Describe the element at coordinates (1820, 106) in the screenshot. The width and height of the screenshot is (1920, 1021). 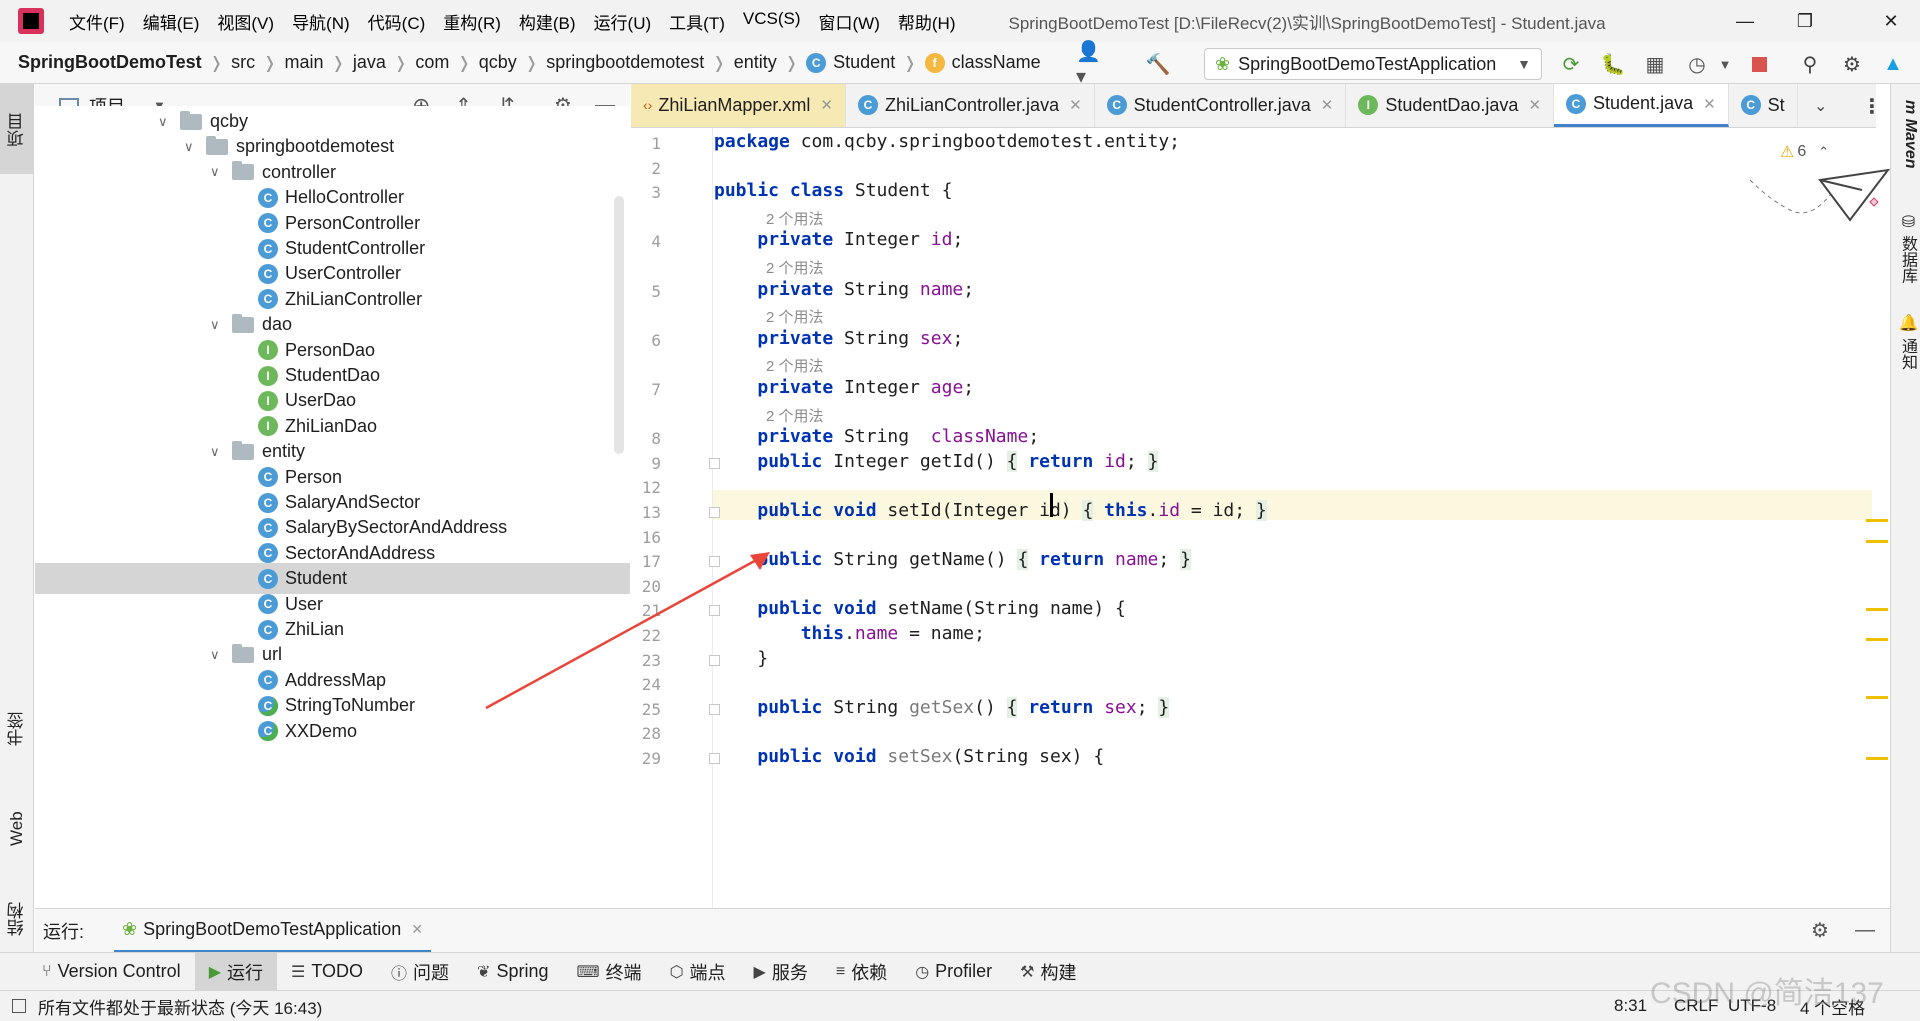
I see `tabs-overflow-chevron-icon: ⌄` at that location.